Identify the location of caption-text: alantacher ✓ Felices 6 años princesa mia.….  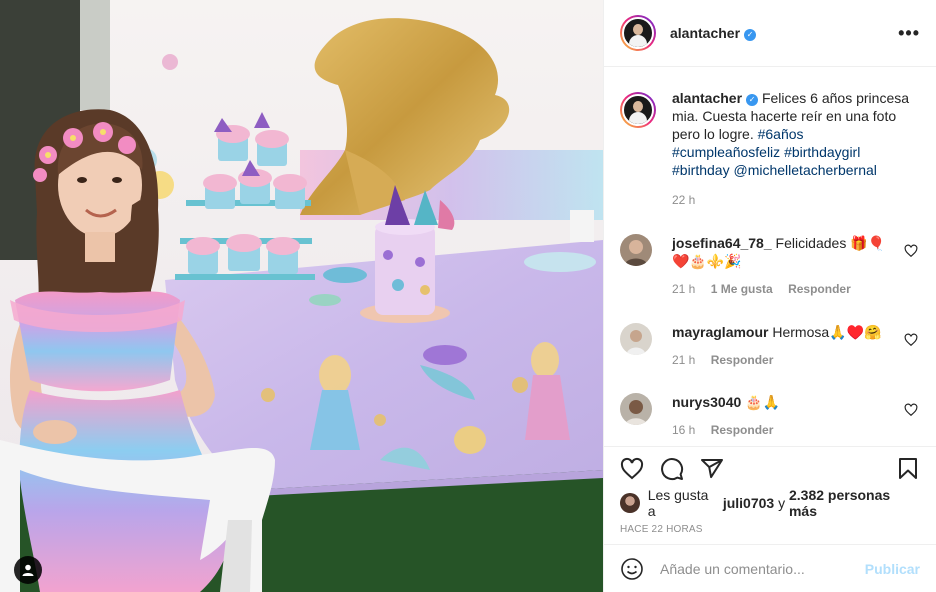
(796, 134).